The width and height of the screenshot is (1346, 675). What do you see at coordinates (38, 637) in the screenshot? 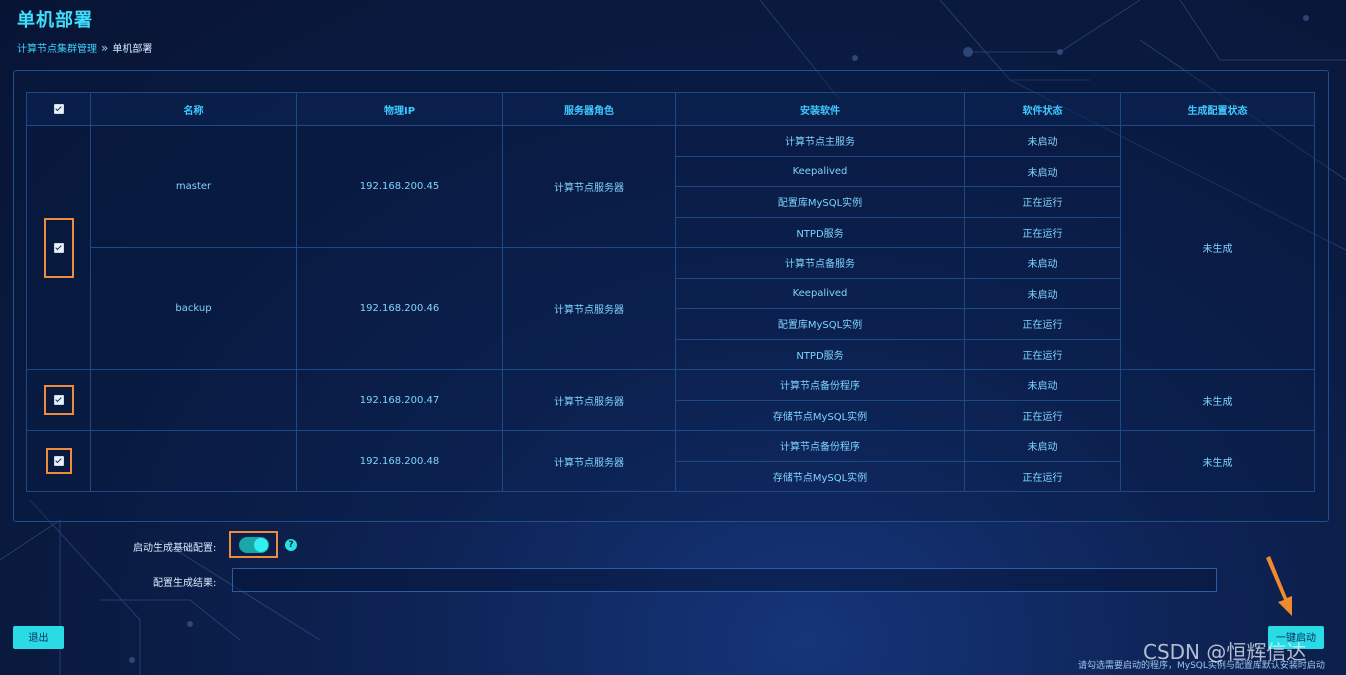
I see `exit-button: 退出` at bounding box center [38, 637].